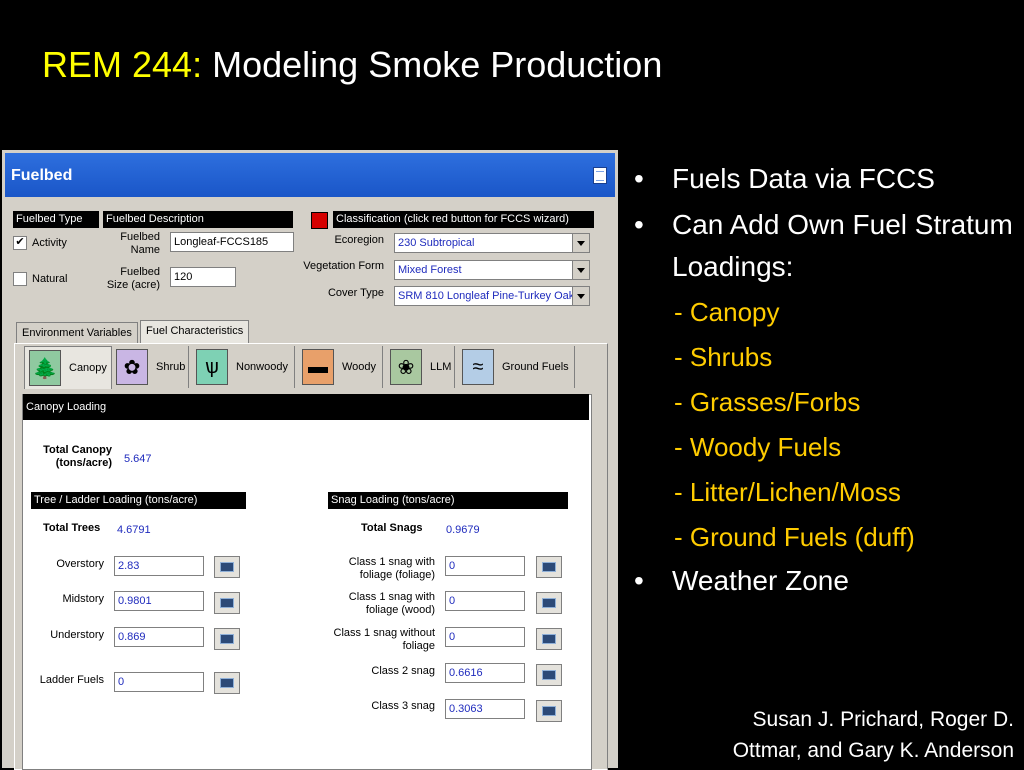 This screenshot has height=770, width=1024. I want to click on sub-item-ground: - Ground Fuels (duff), so click(794, 537).